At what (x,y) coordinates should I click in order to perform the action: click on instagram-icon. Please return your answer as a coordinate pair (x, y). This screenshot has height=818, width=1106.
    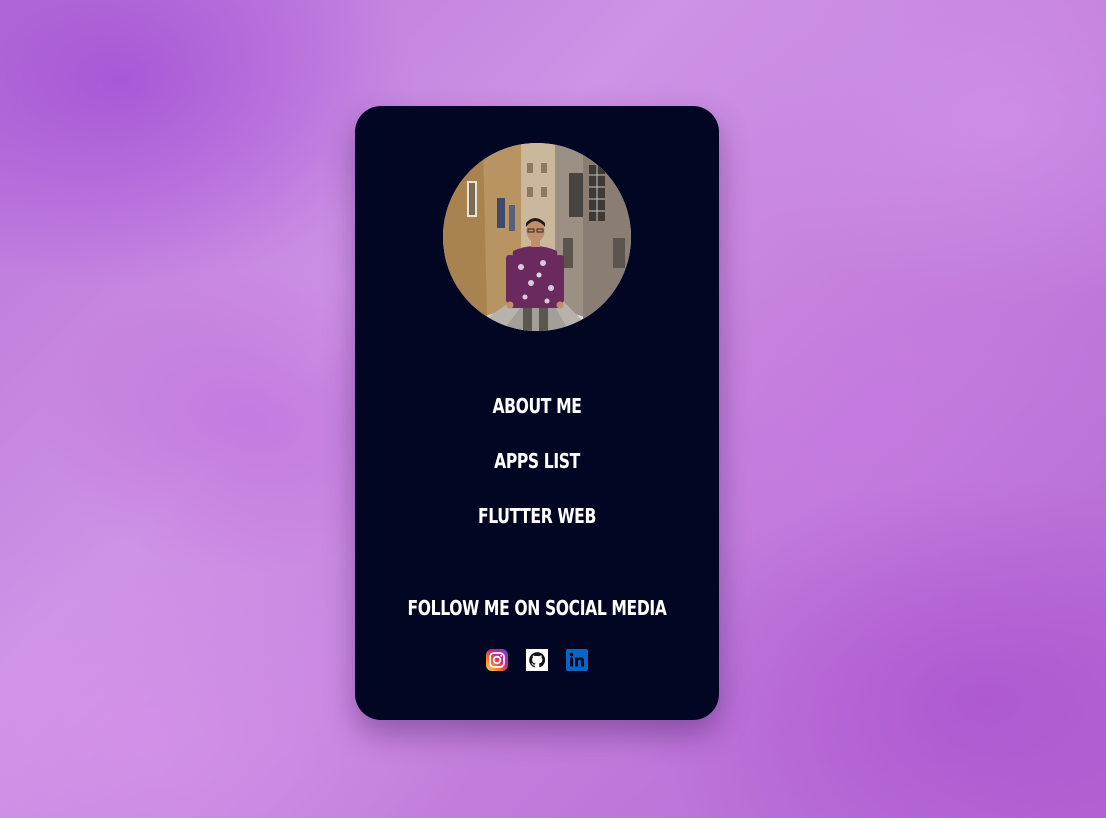
    Looking at the image, I should click on (497, 660).